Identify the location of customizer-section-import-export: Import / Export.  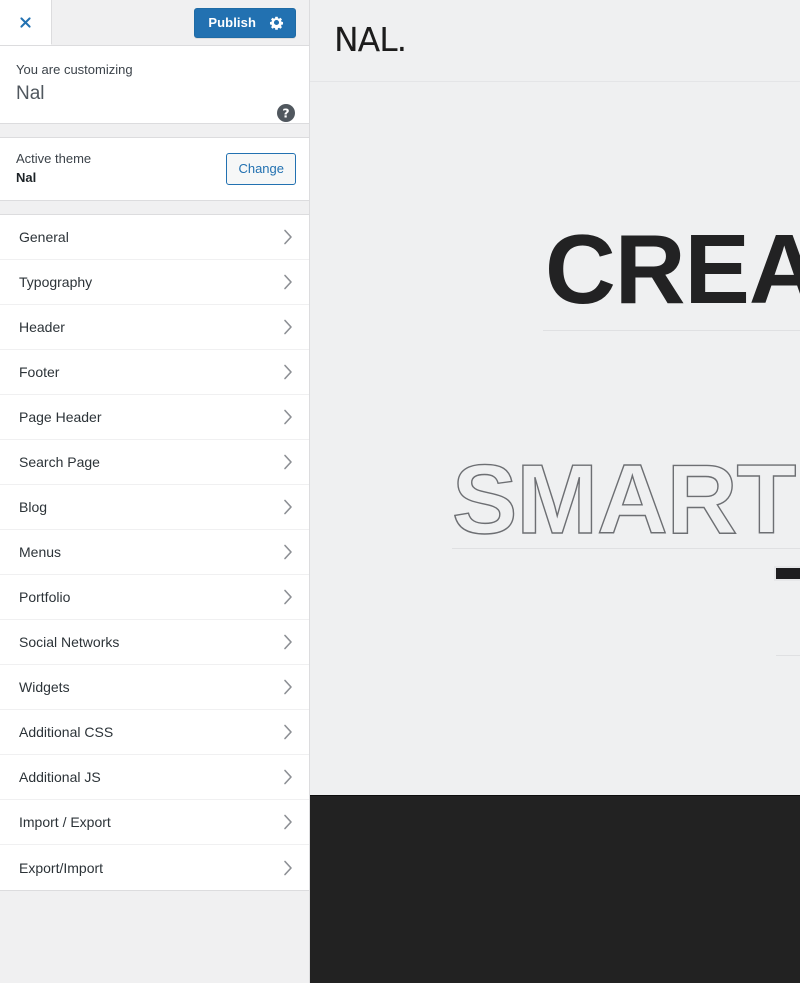
(154, 823).